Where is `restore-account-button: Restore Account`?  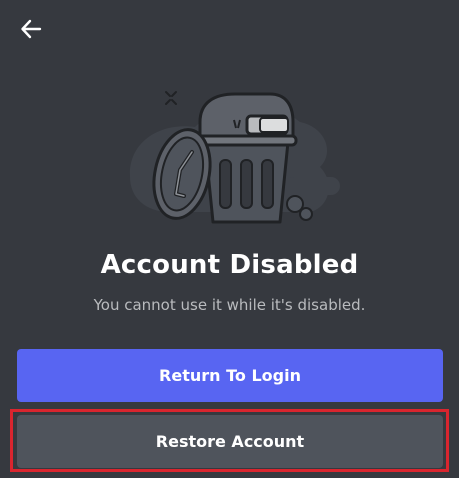 restore-account-button: Restore Account is located at coordinates (230, 441).